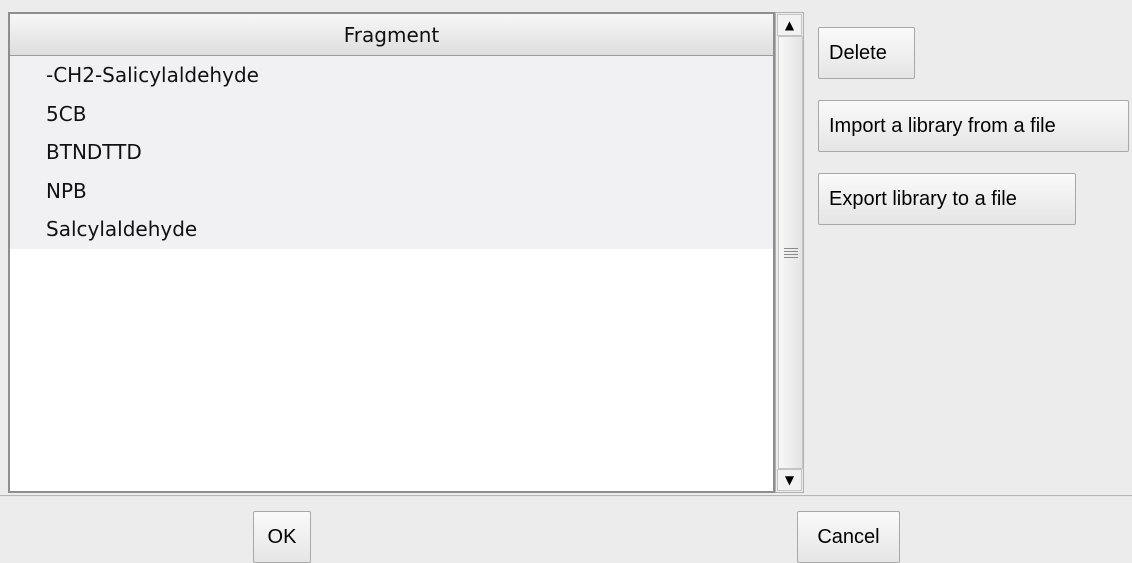 The width and height of the screenshot is (1132, 563). I want to click on up-arrow-icon: ▲, so click(789, 25).